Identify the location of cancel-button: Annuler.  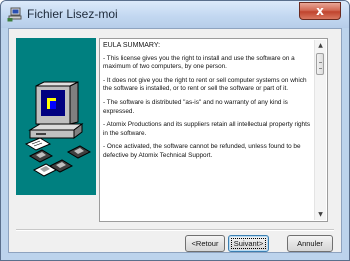
(310, 243).